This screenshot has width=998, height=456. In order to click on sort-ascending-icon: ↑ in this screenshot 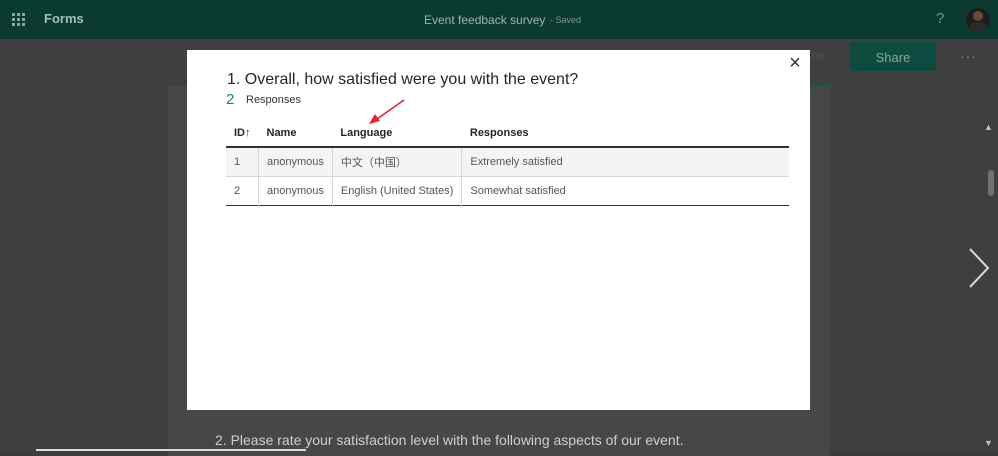, I will do `click(248, 133)`.